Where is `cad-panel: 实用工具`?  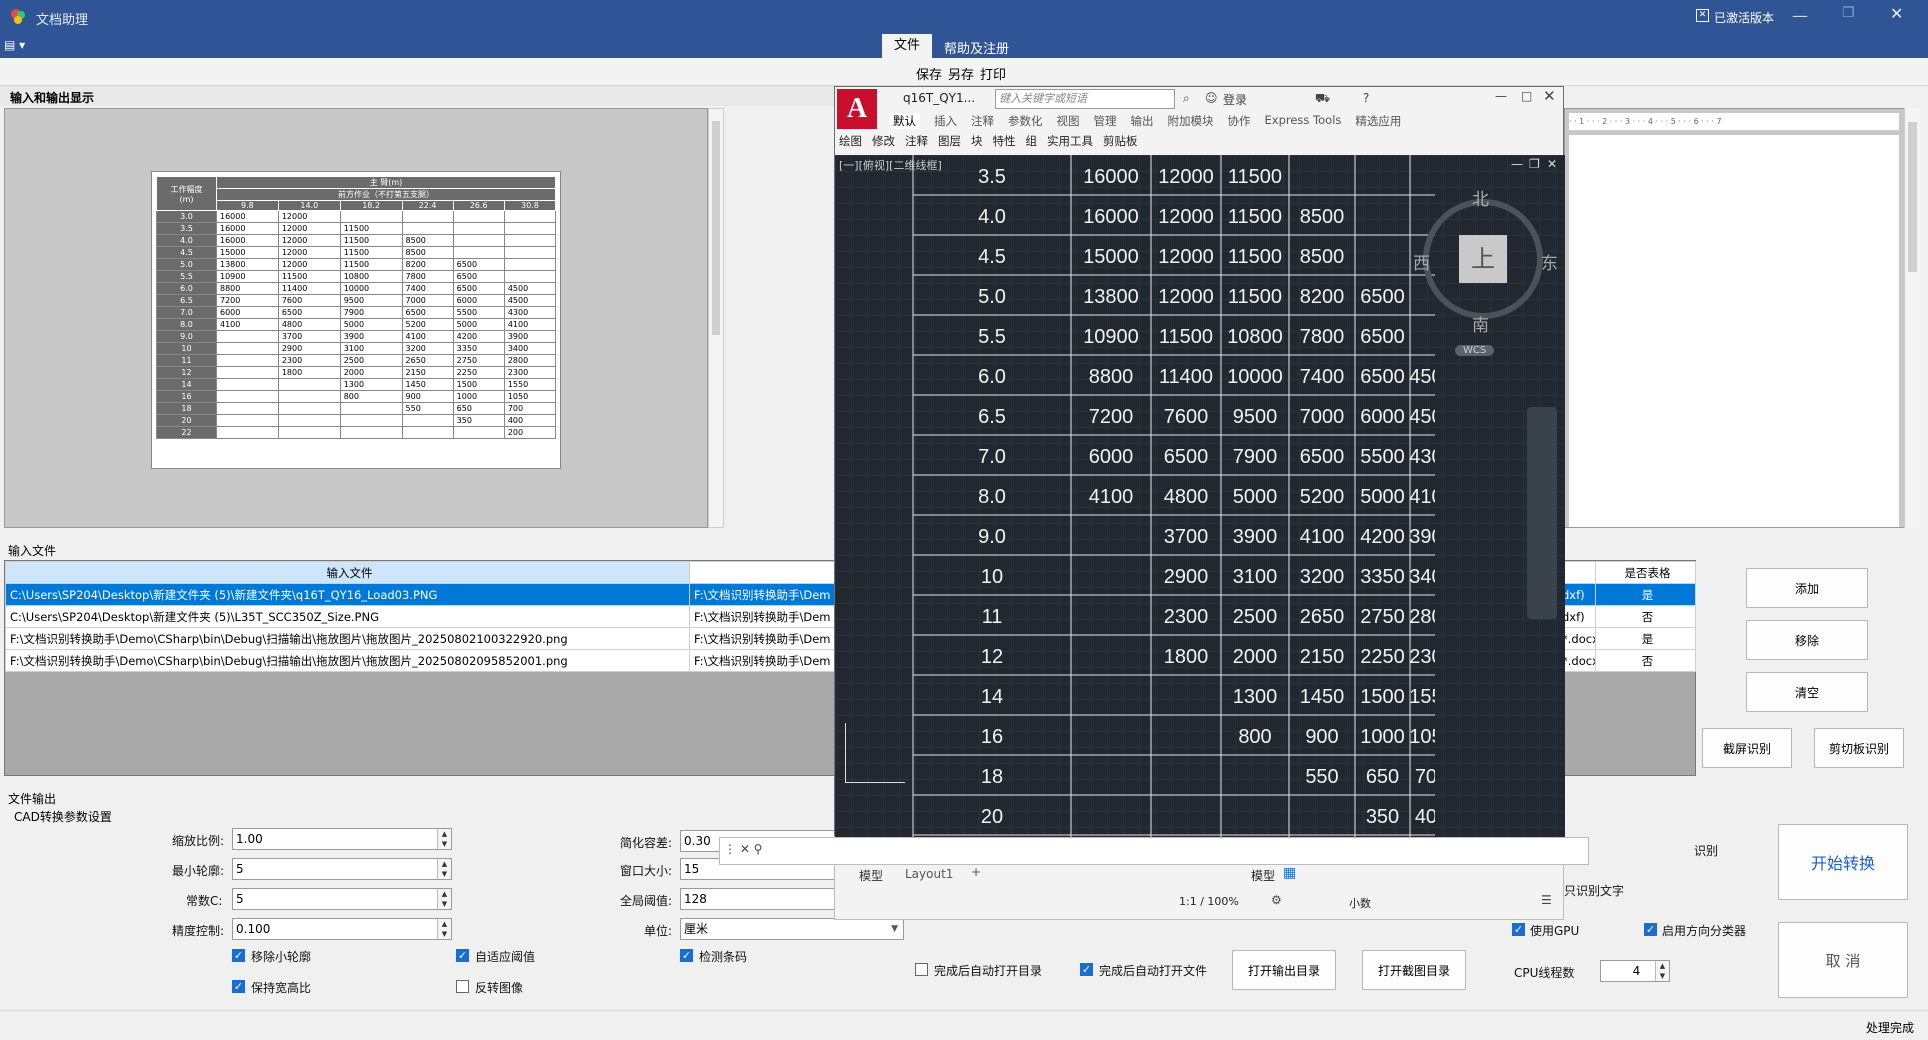 cad-panel: 实用工具 is located at coordinates (1070, 141).